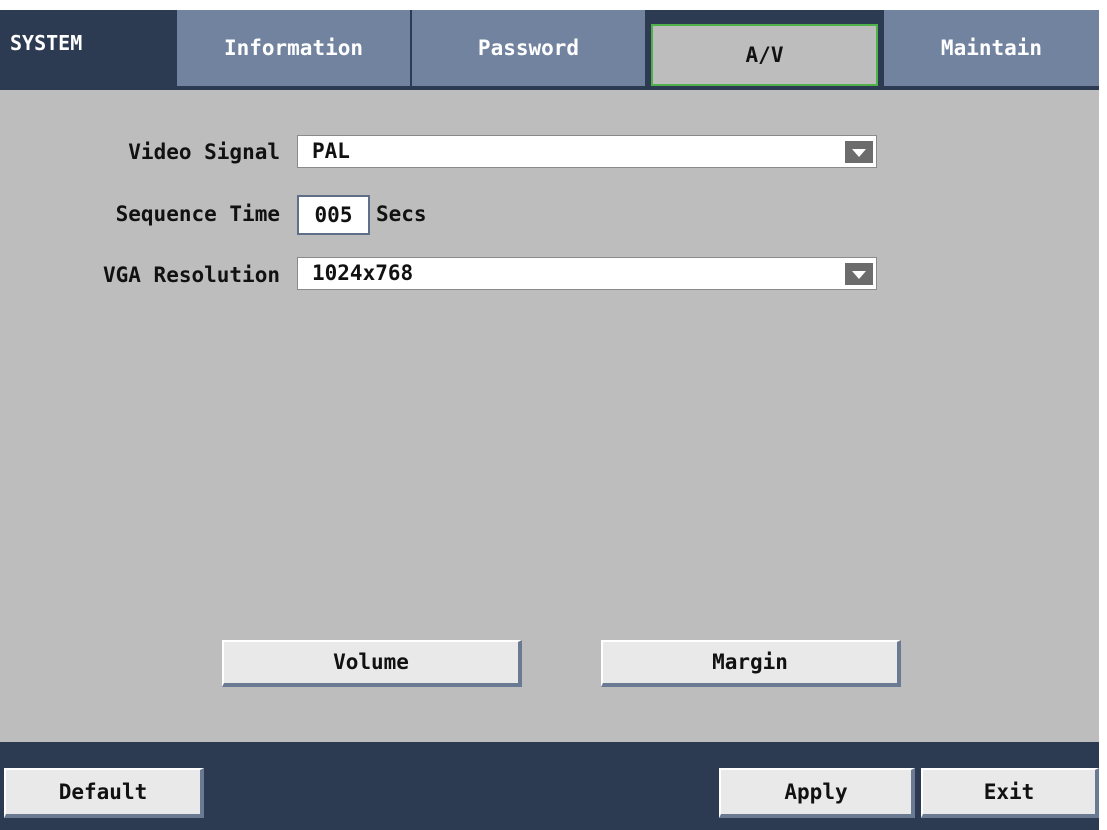  Describe the element at coordinates (751, 663) in the screenshot. I see `margin-button: Margin` at that location.